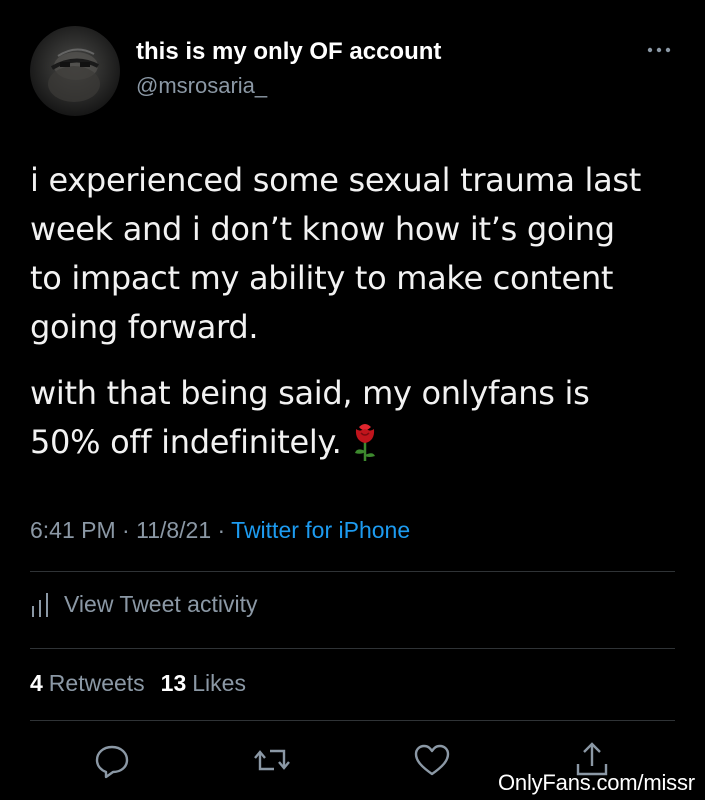 This screenshot has width=705, height=800. I want to click on view-tweet-activity-button: View Tweet activity, so click(143, 604).